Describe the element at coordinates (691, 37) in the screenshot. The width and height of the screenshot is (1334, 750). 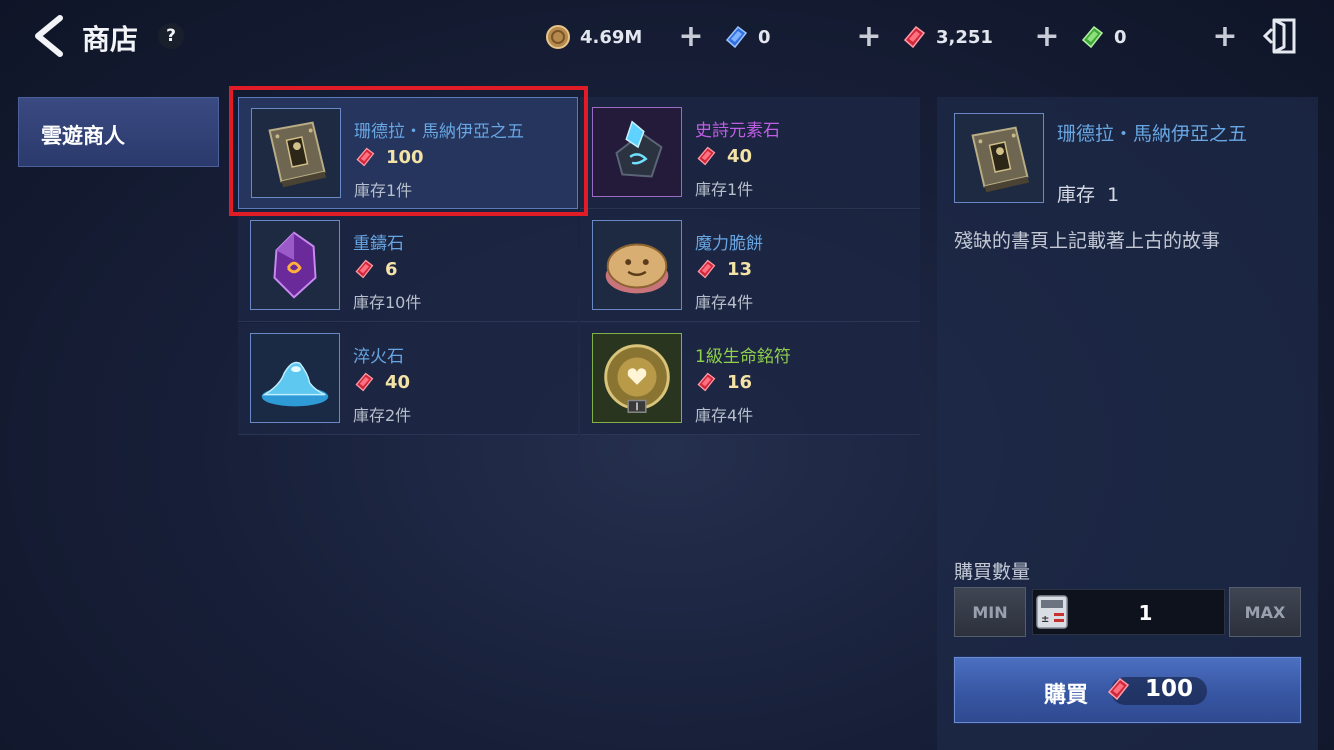
I see `add-gold-button: +` at that location.